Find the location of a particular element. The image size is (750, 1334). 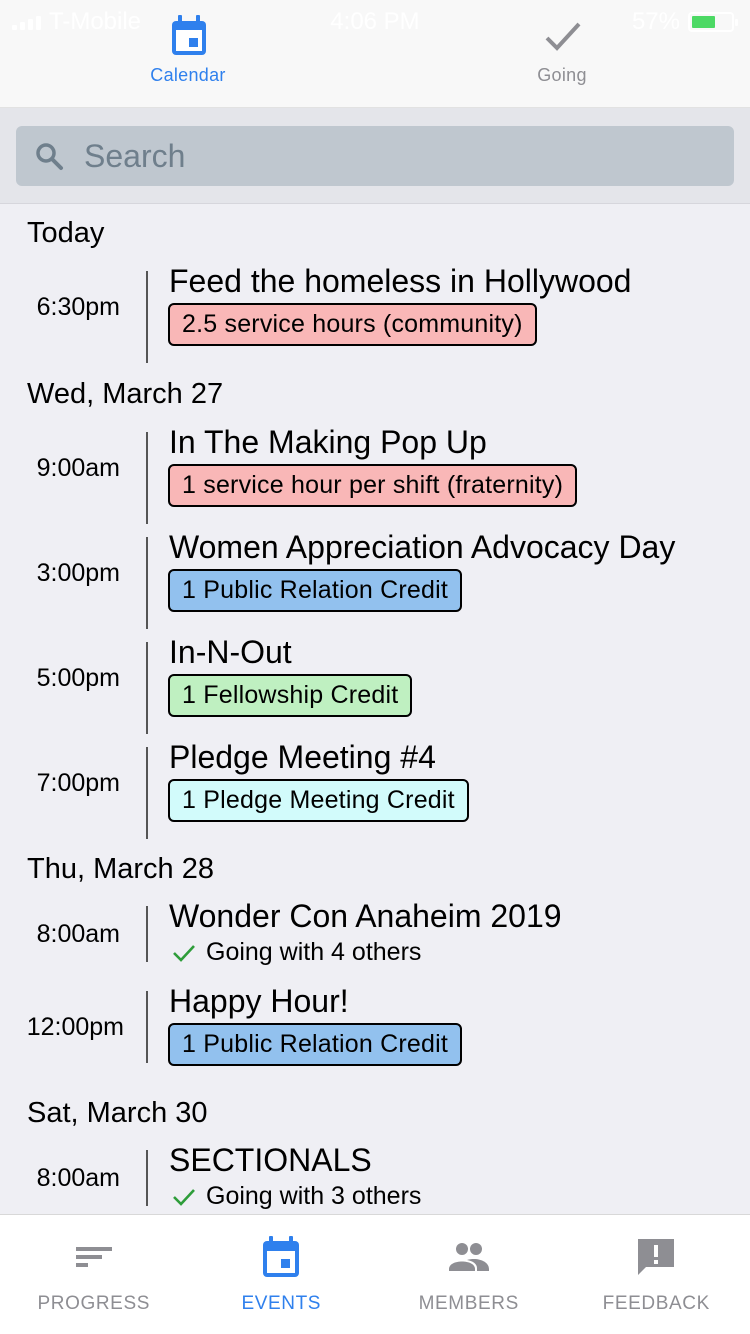

event-title: In-N-Out is located at coordinates (230, 652).